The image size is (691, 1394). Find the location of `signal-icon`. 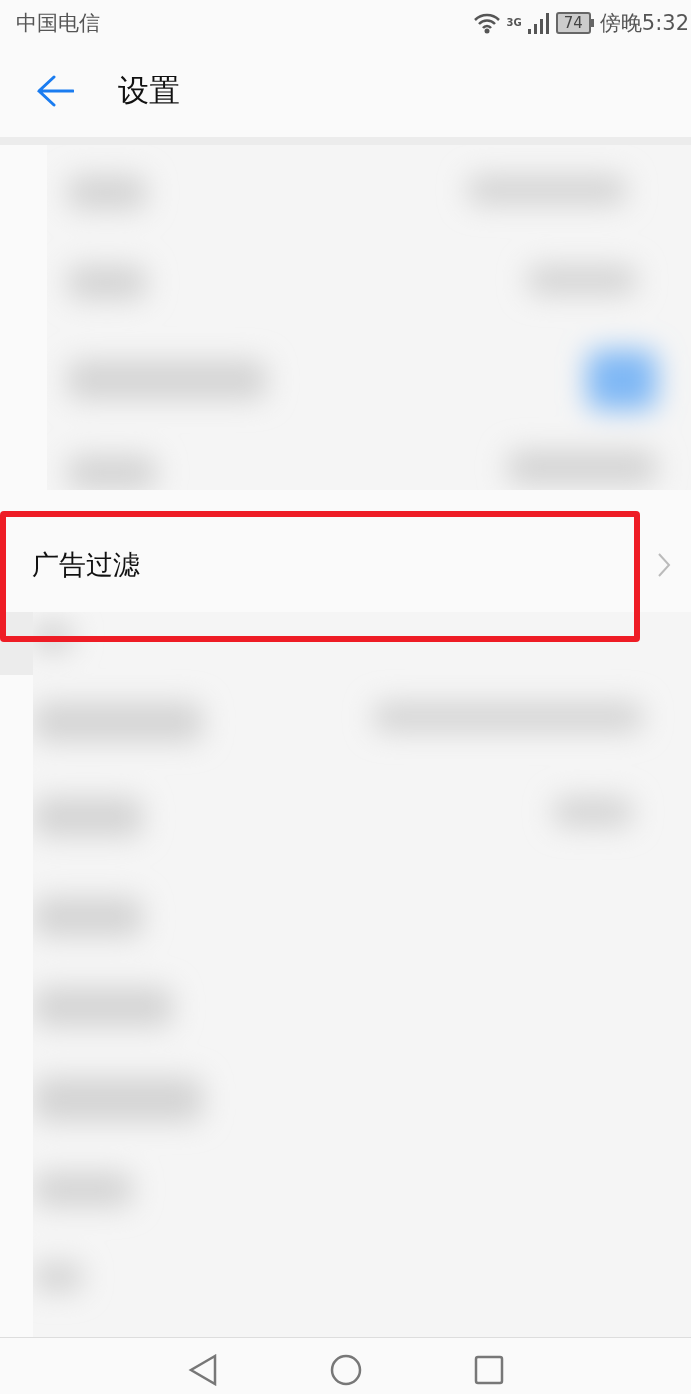

signal-icon is located at coordinates (538, 22).